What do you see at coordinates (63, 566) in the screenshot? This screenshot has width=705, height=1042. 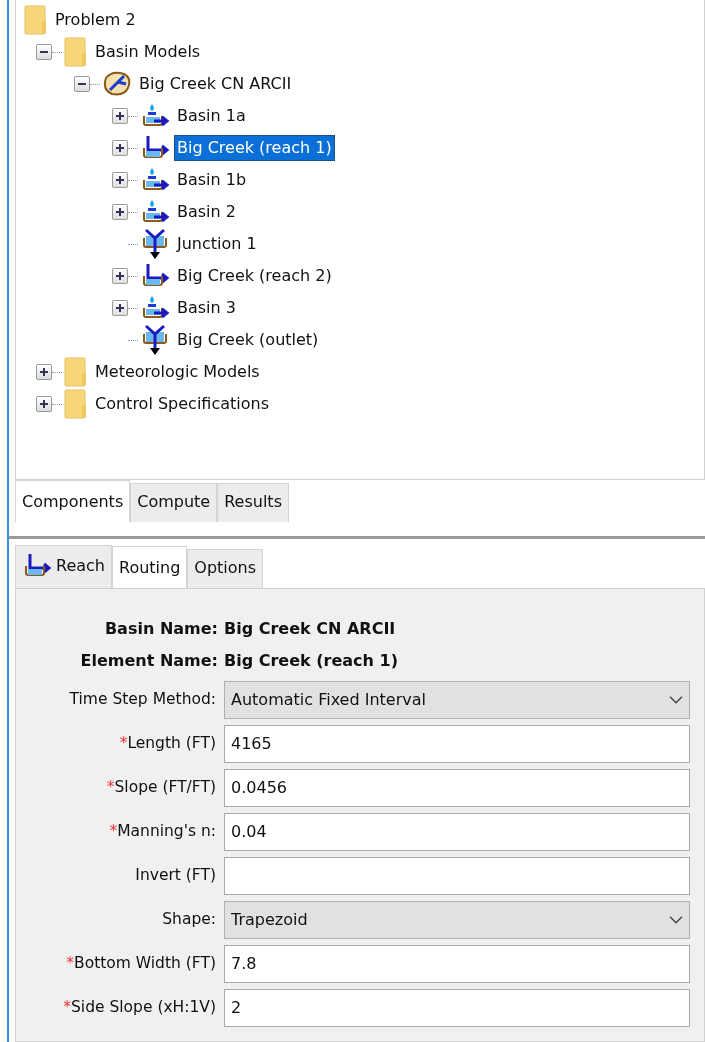 I see `tab: Reach` at bounding box center [63, 566].